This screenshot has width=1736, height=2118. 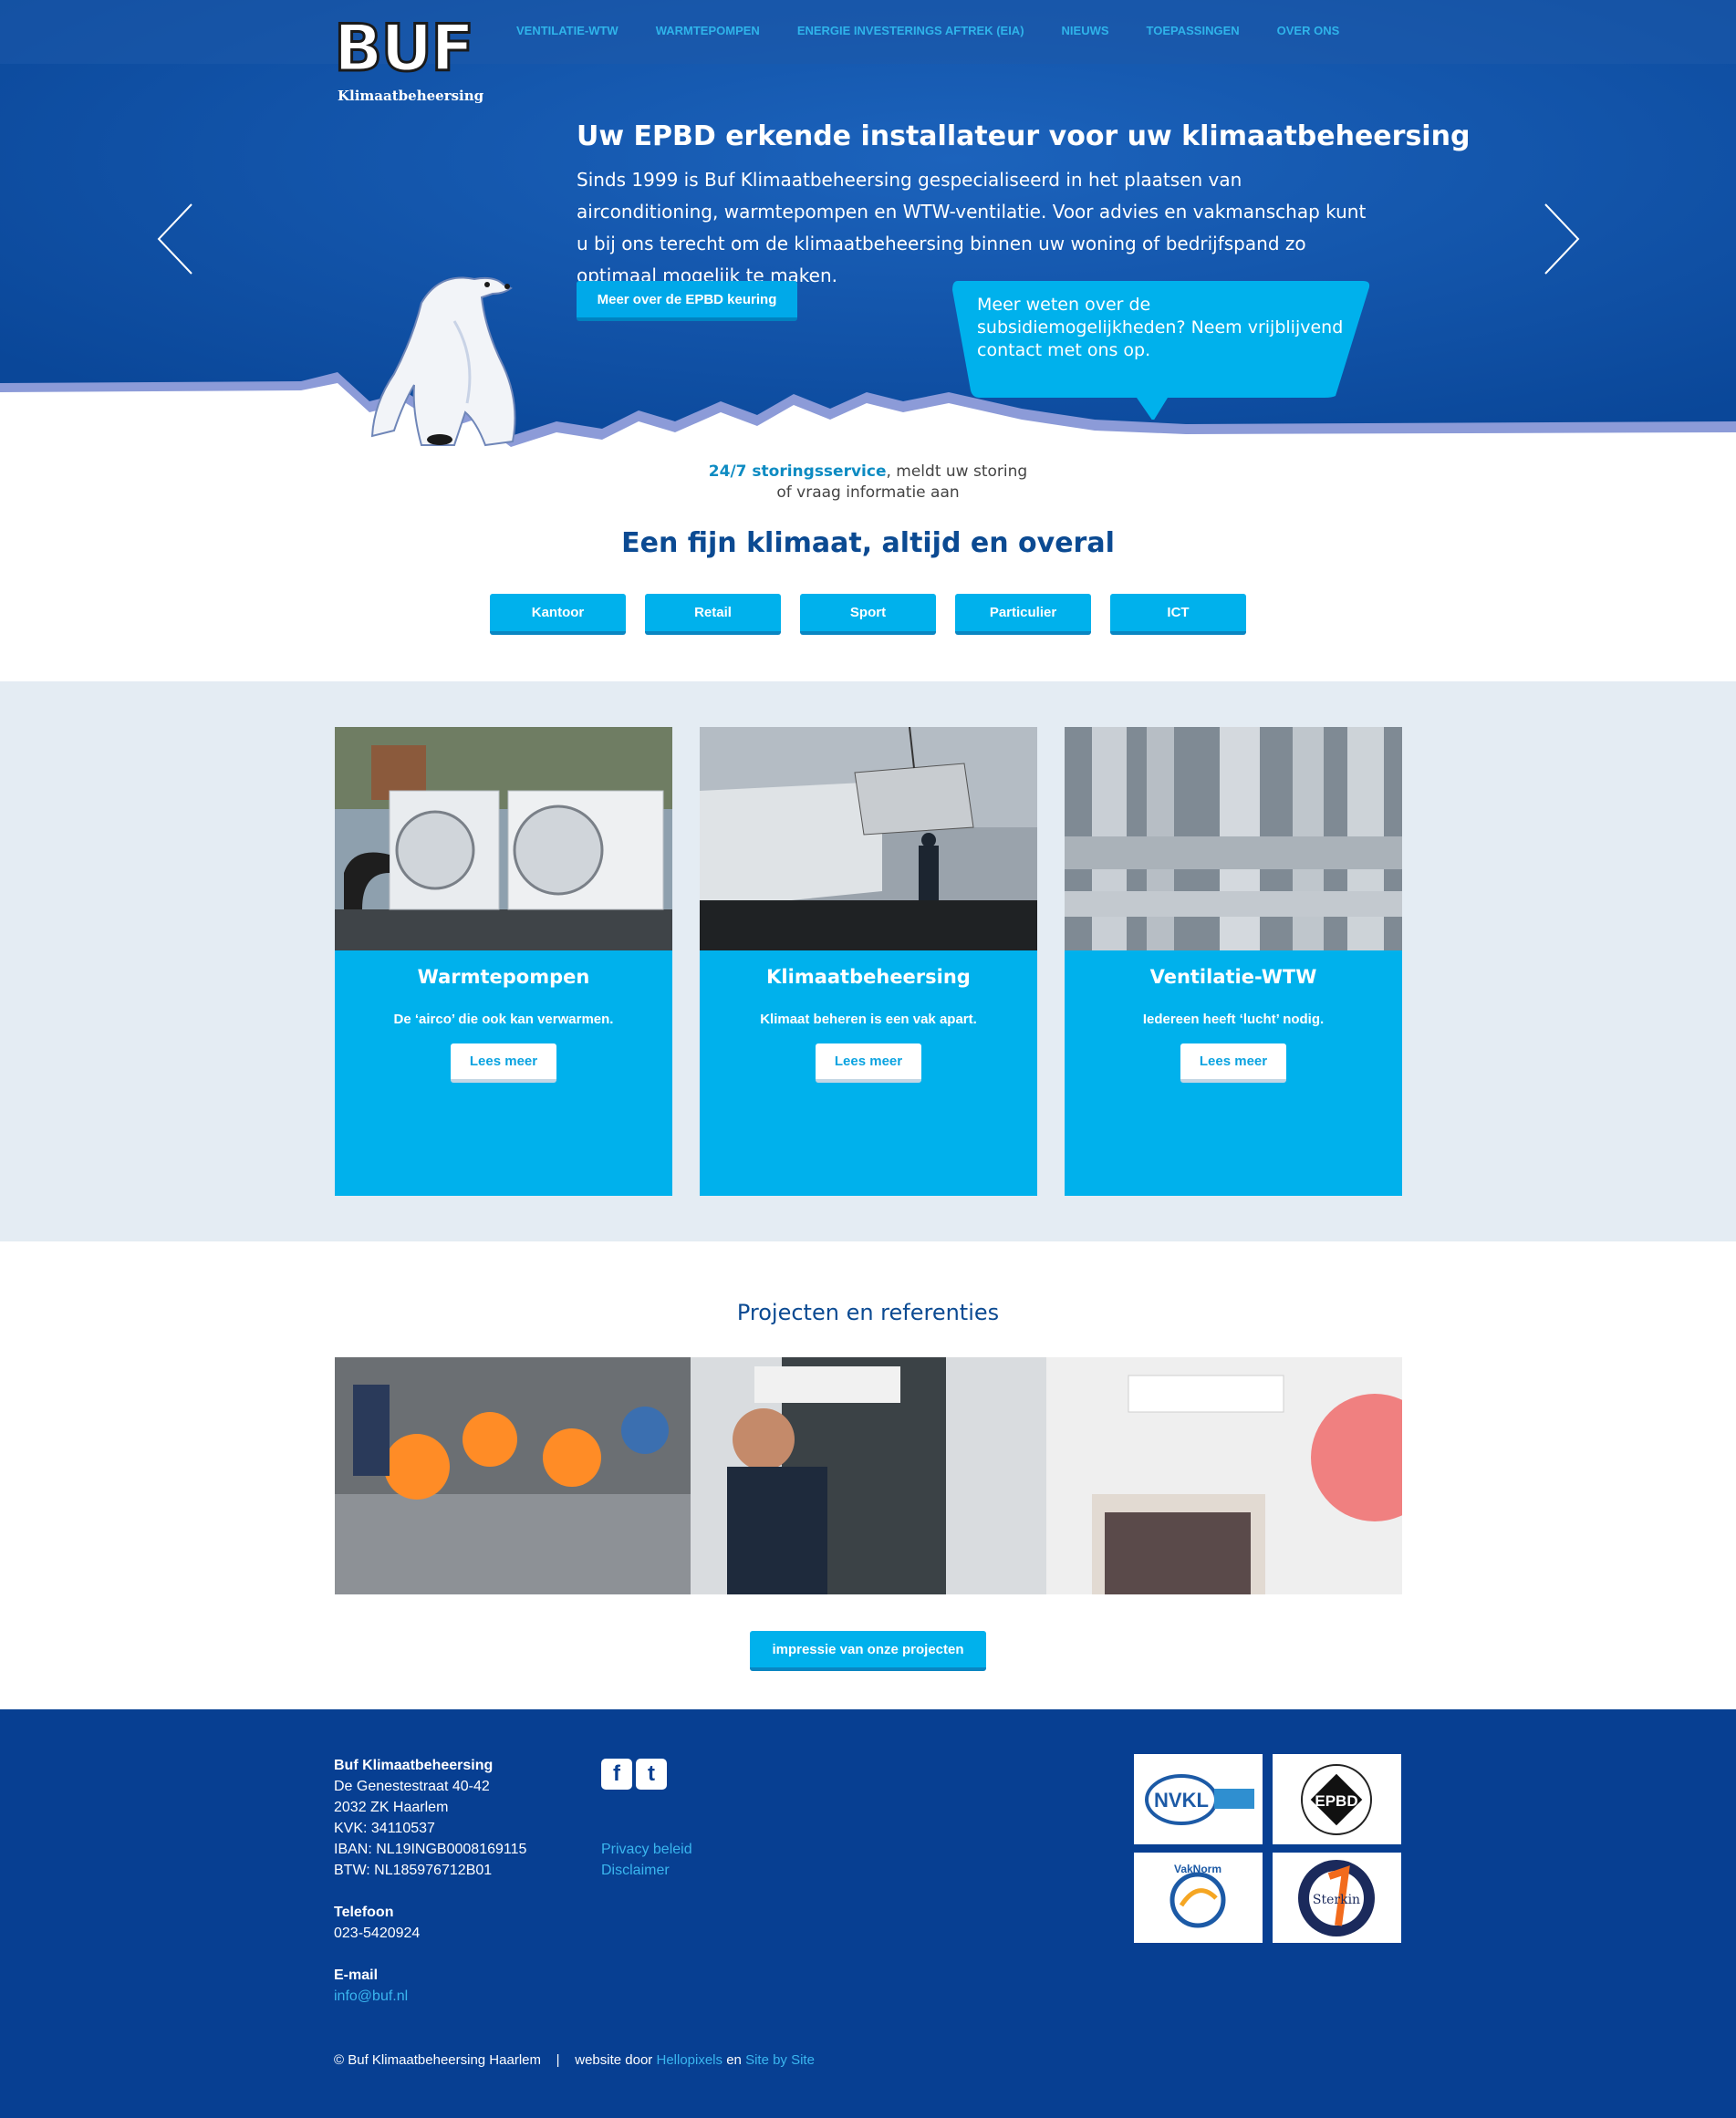 What do you see at coordinates (364, 1912) in the screenshot?
I see `footer-phone-label: Telefoon` at bounding box center [364, 1912].